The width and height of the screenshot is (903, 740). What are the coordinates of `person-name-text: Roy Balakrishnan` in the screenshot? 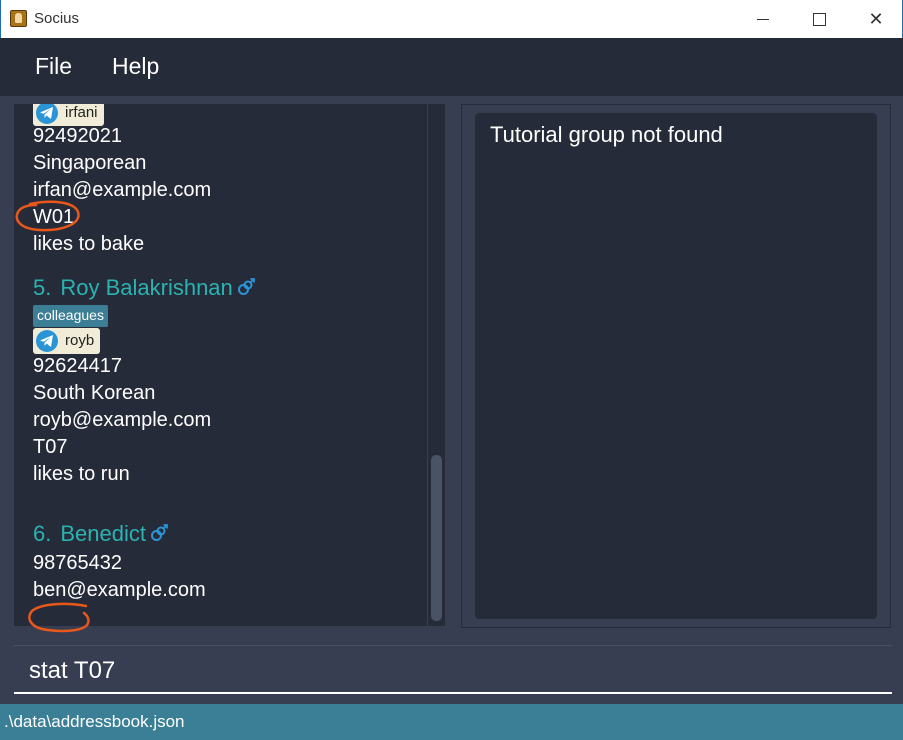 It's located at (146, 287).